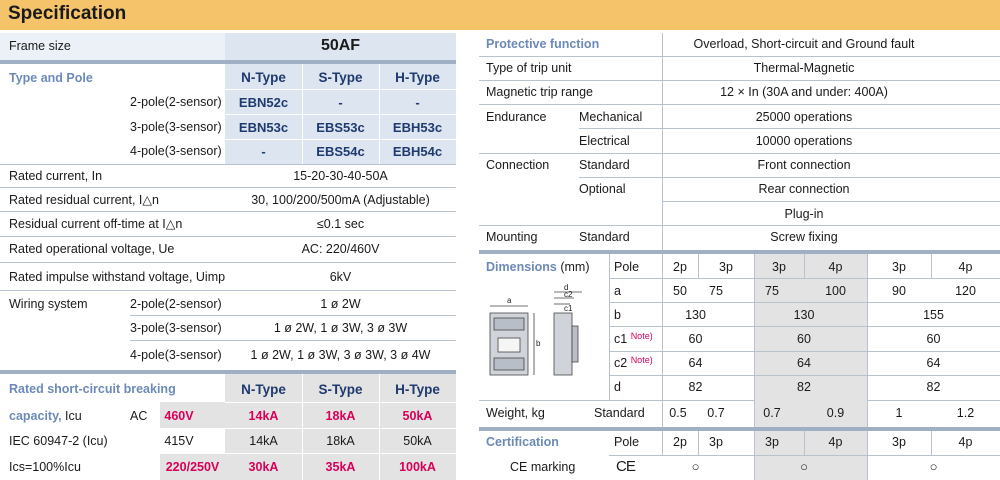 Image resolution: width=1000 pixels, height=480 pixels. I want to click on weight-value: 0.9, so click(835, 413).